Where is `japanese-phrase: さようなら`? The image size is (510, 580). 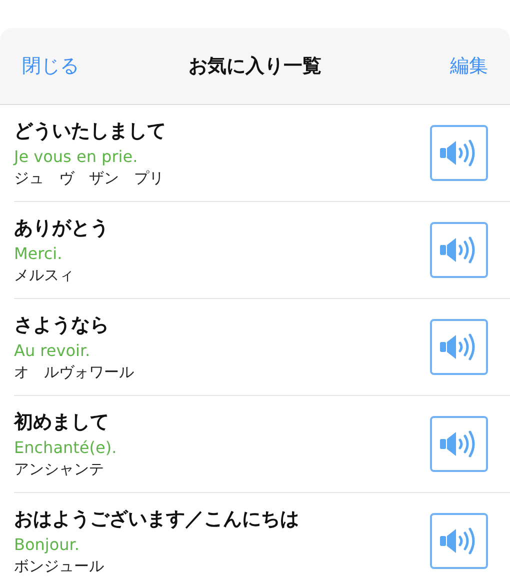 japanese-phrase: さようなら is located at coordinates (62, 325).